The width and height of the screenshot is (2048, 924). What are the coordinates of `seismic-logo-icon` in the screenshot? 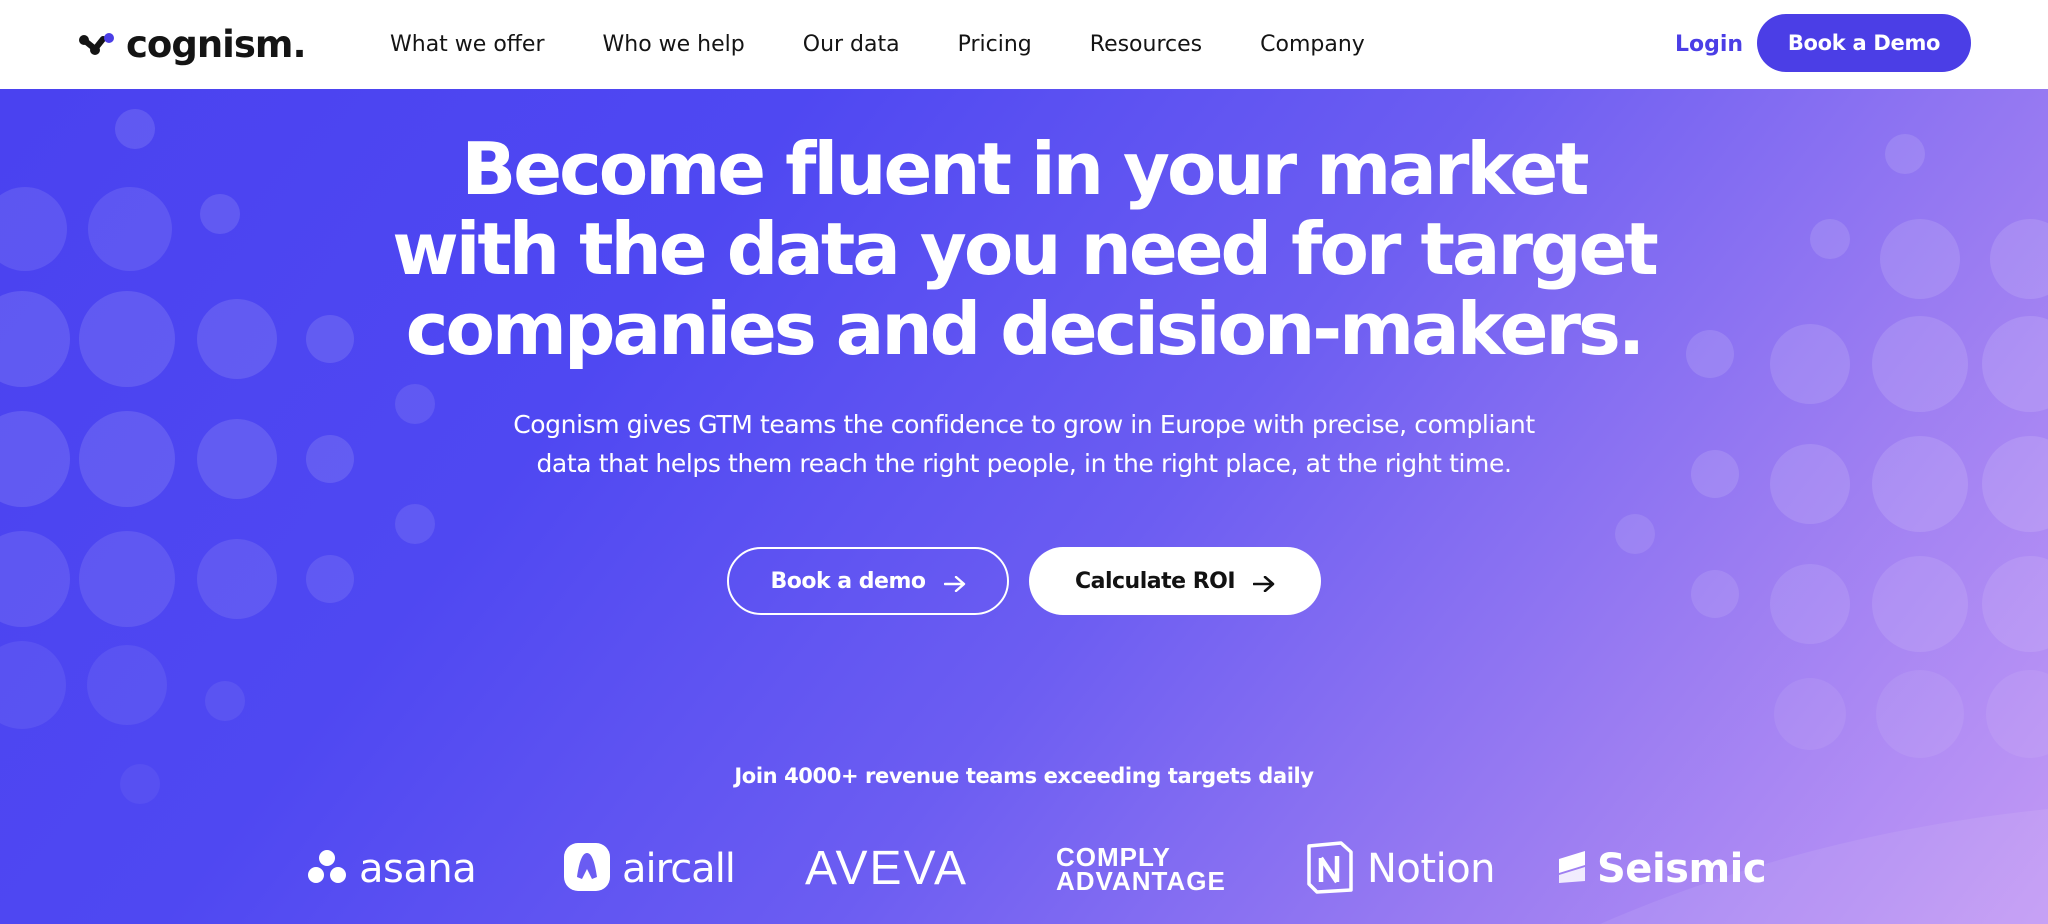 It's located at (1572, 869).